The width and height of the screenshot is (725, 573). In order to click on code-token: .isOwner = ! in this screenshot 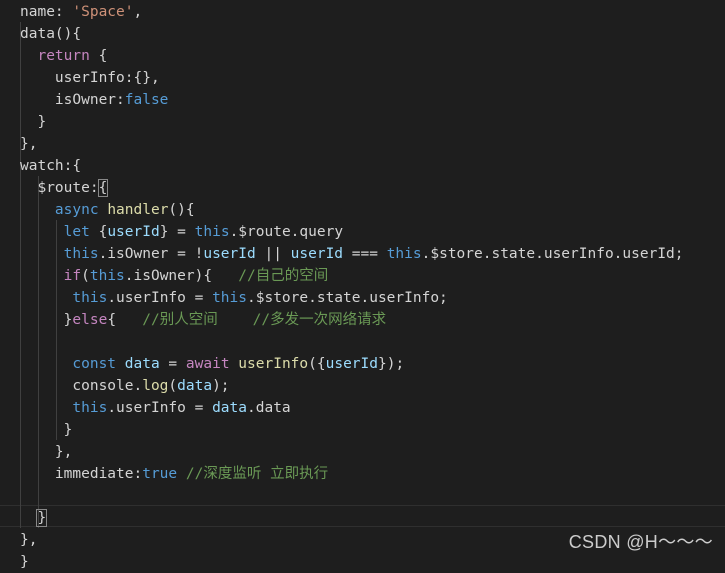, I will do `click(151, 254)`.